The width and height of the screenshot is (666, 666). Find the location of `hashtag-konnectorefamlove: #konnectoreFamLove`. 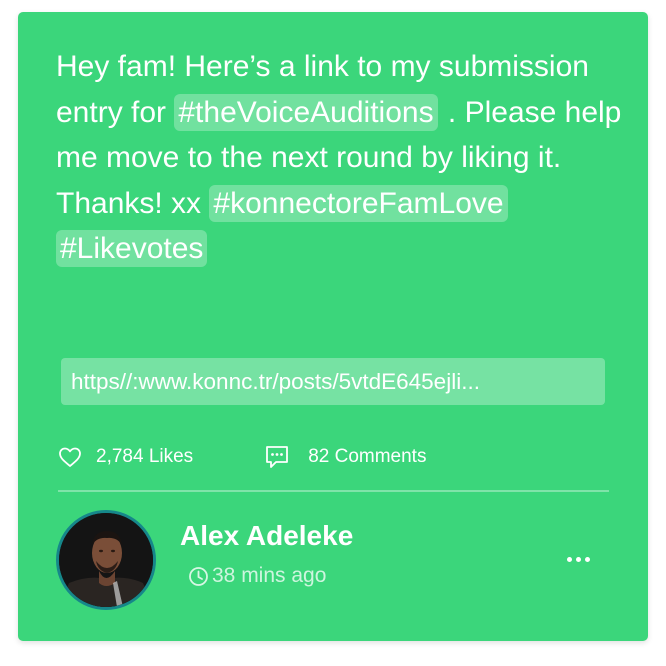

hashtag-konnectorefamlove: #konnectoreFamLove is located at coordinates (358, 203).